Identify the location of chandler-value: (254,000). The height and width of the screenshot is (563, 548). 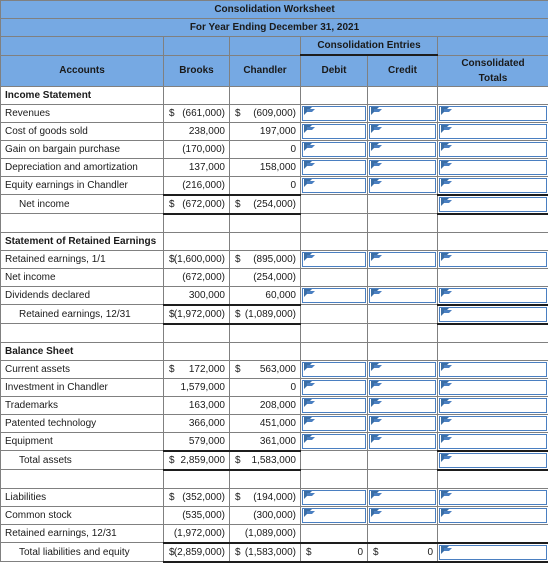
(265, 277).